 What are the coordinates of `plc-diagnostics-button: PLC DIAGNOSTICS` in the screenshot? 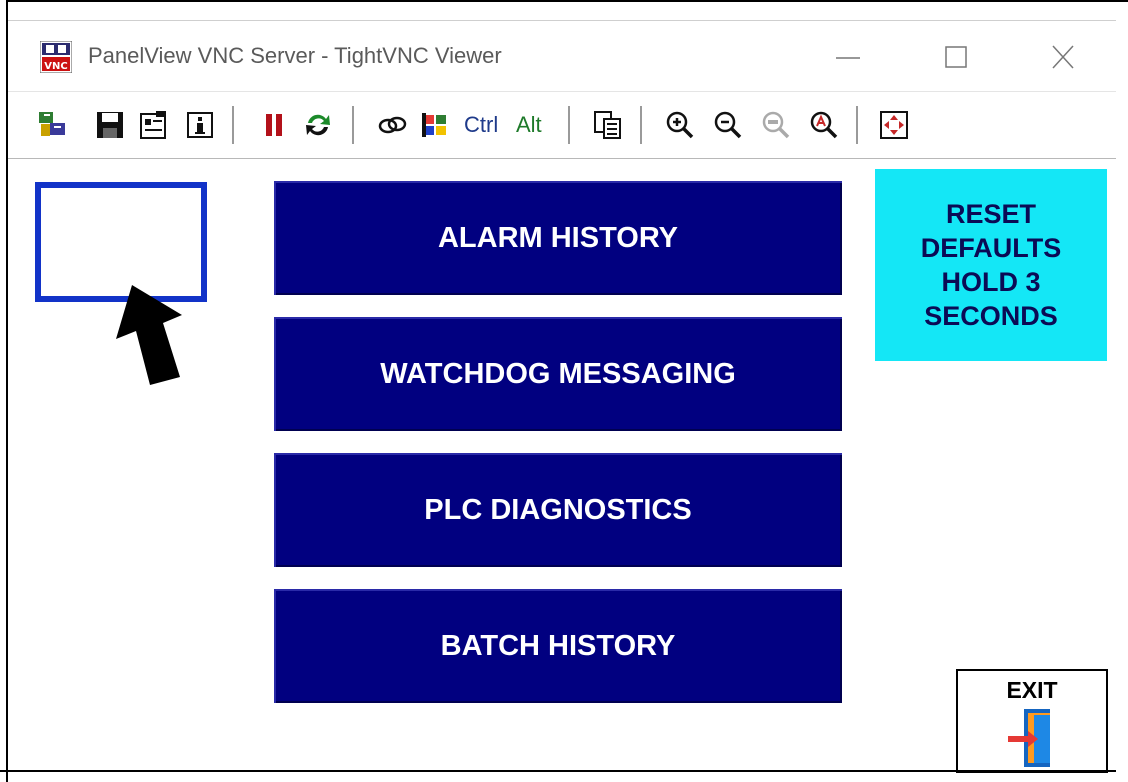 It's located at (558, 510).